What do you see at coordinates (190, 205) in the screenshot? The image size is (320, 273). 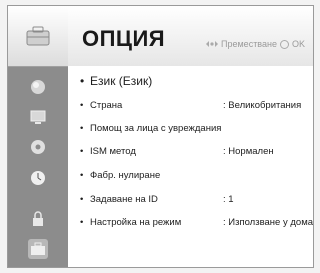 I see `menu-item-set-id: • Задаване на ID : 1` at bounding box center [190, 205].